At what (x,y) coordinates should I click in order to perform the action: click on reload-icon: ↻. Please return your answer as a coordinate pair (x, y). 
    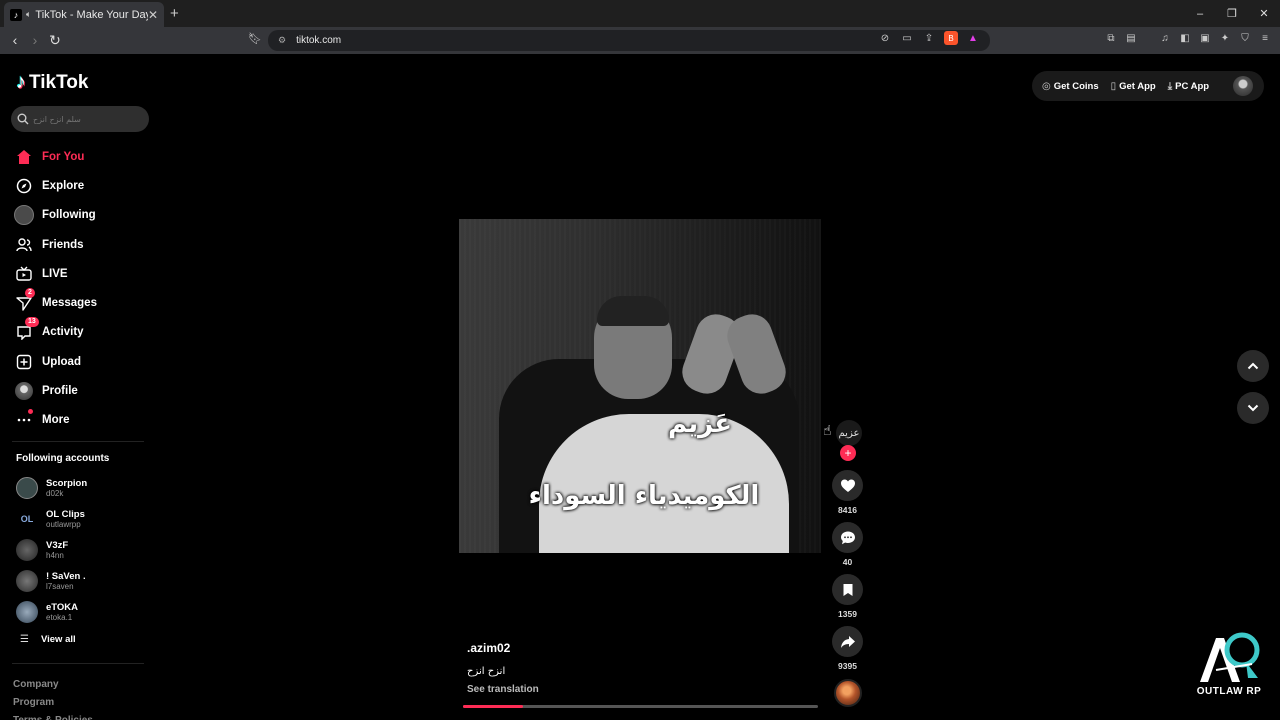
    Looking at the image, I should click on (55, 40).